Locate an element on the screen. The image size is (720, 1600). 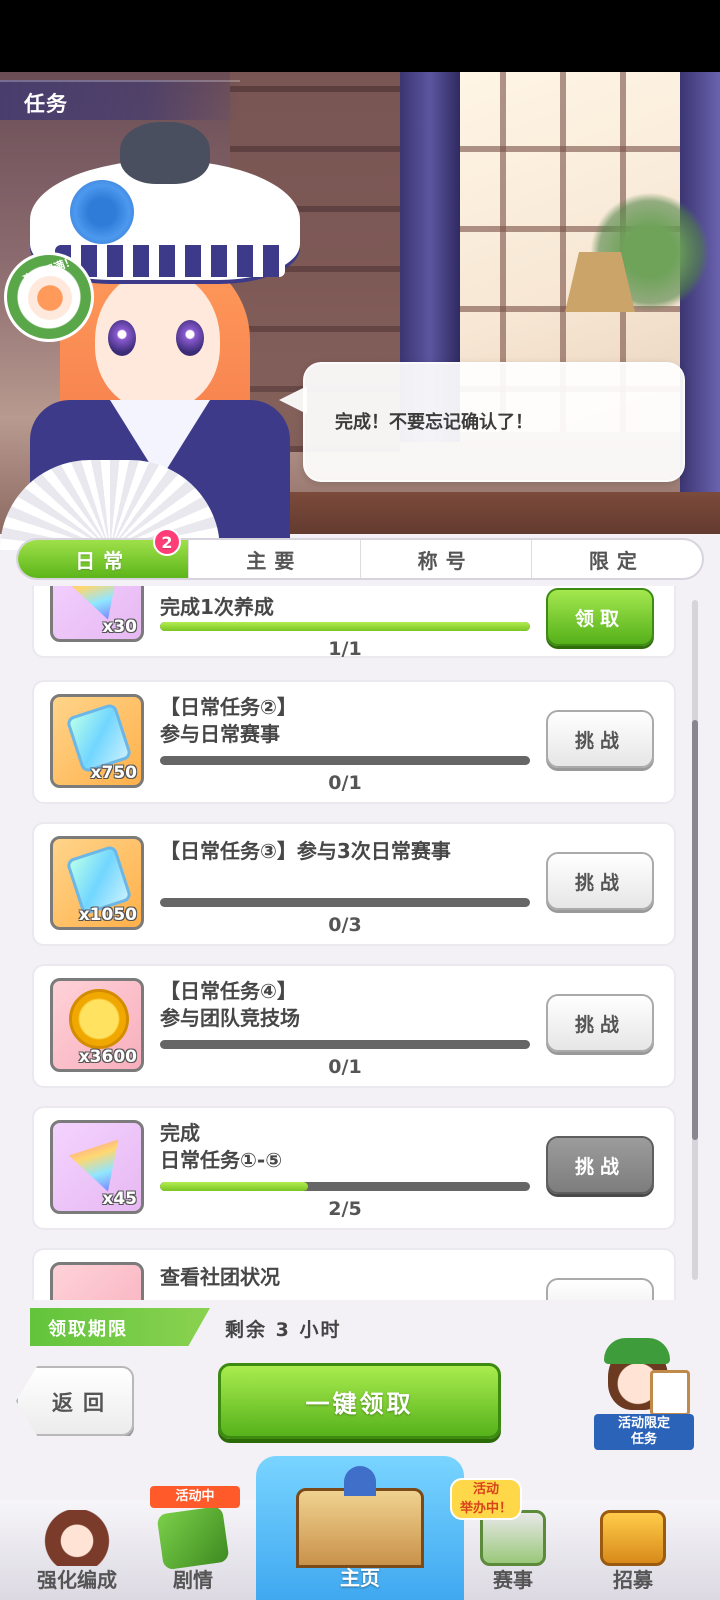
story-activity-tag: 活动中 is located at coordinates (195, 1497).